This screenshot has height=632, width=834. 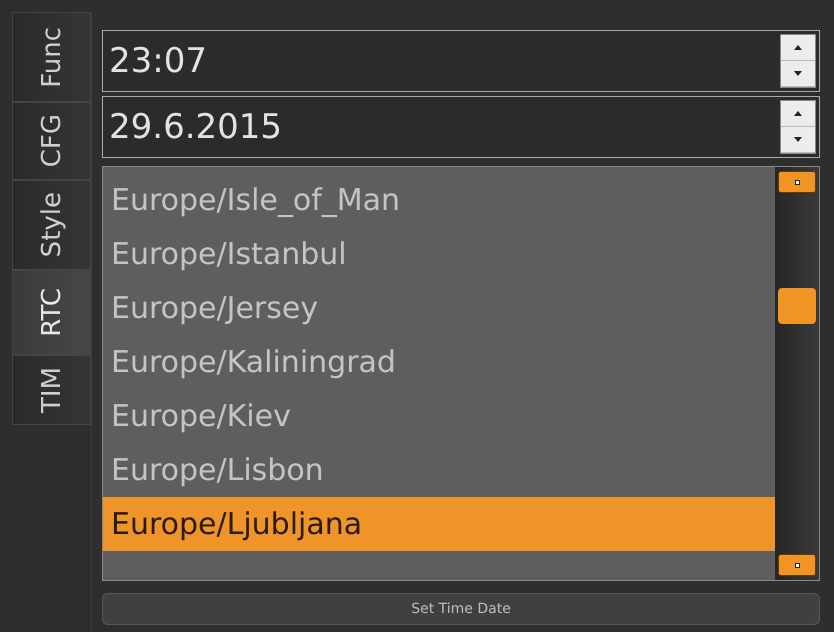 What do you see at coordinates (461, 127) in the screenshot?
I see `date-field: 29.6.2015` at bounding box center [461, 127].